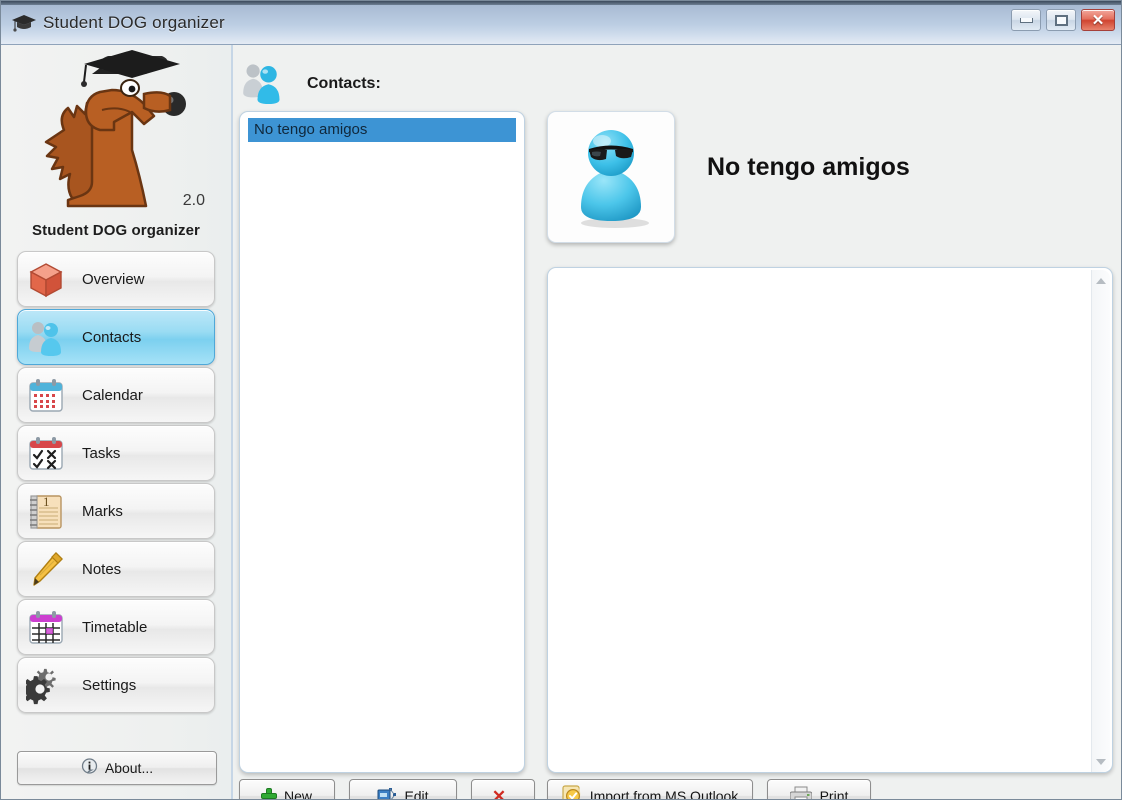 This screenshot has height=800, width=1122. Describe the element at coordinates (830, 186) in the screenshot. I see `contact-detail-header: No tengo amigos` at that location.